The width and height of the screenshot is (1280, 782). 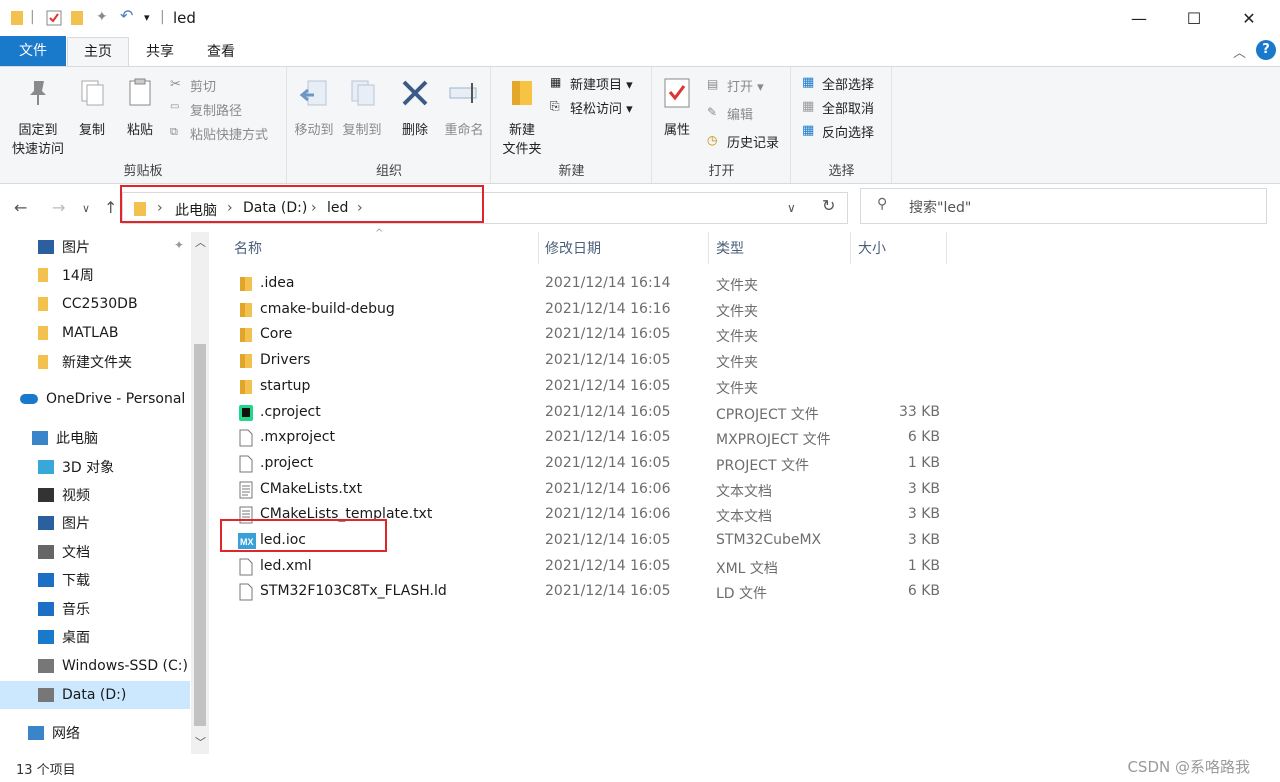 I want to click on nav-item-17: 网络, so click(x=95, y=733).